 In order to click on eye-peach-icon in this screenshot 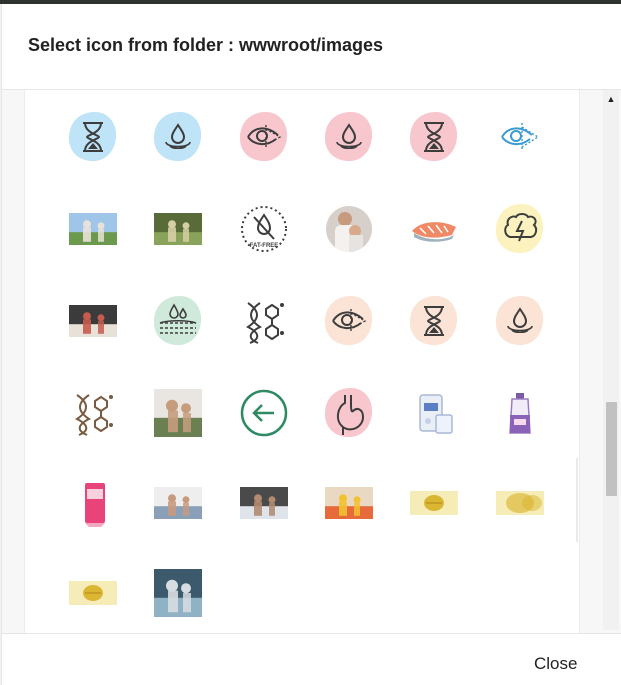, I will do `click(349, 321)`.